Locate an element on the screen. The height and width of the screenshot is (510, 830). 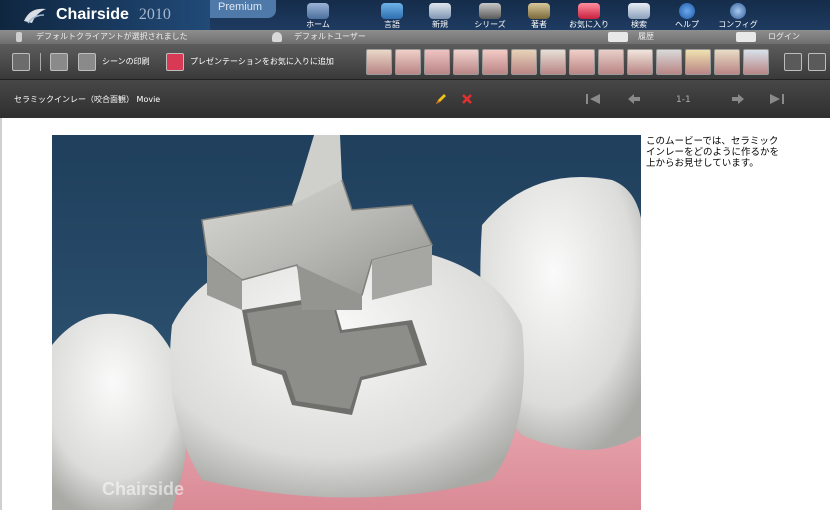
chairside-logo-icon is located at coordinates (35, 16).